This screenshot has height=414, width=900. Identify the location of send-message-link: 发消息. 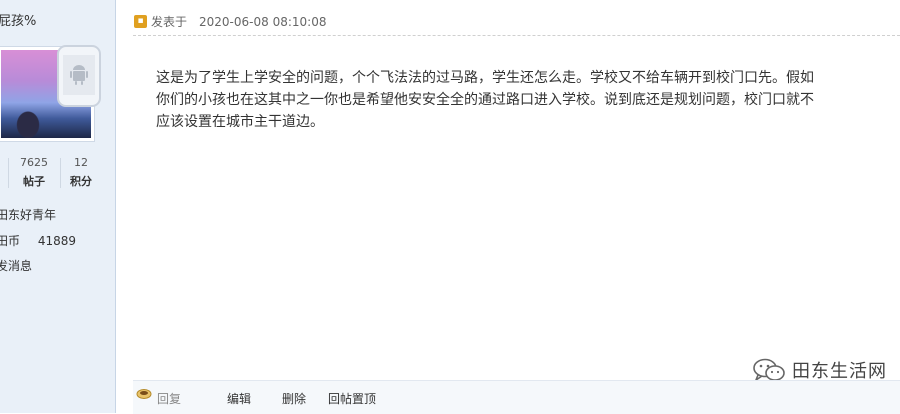
(16, 265).